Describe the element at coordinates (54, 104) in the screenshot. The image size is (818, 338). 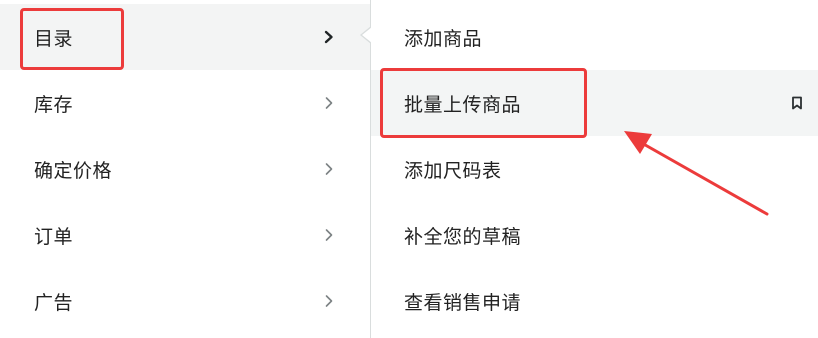
I see `menu-item-label: 库存` at that location.